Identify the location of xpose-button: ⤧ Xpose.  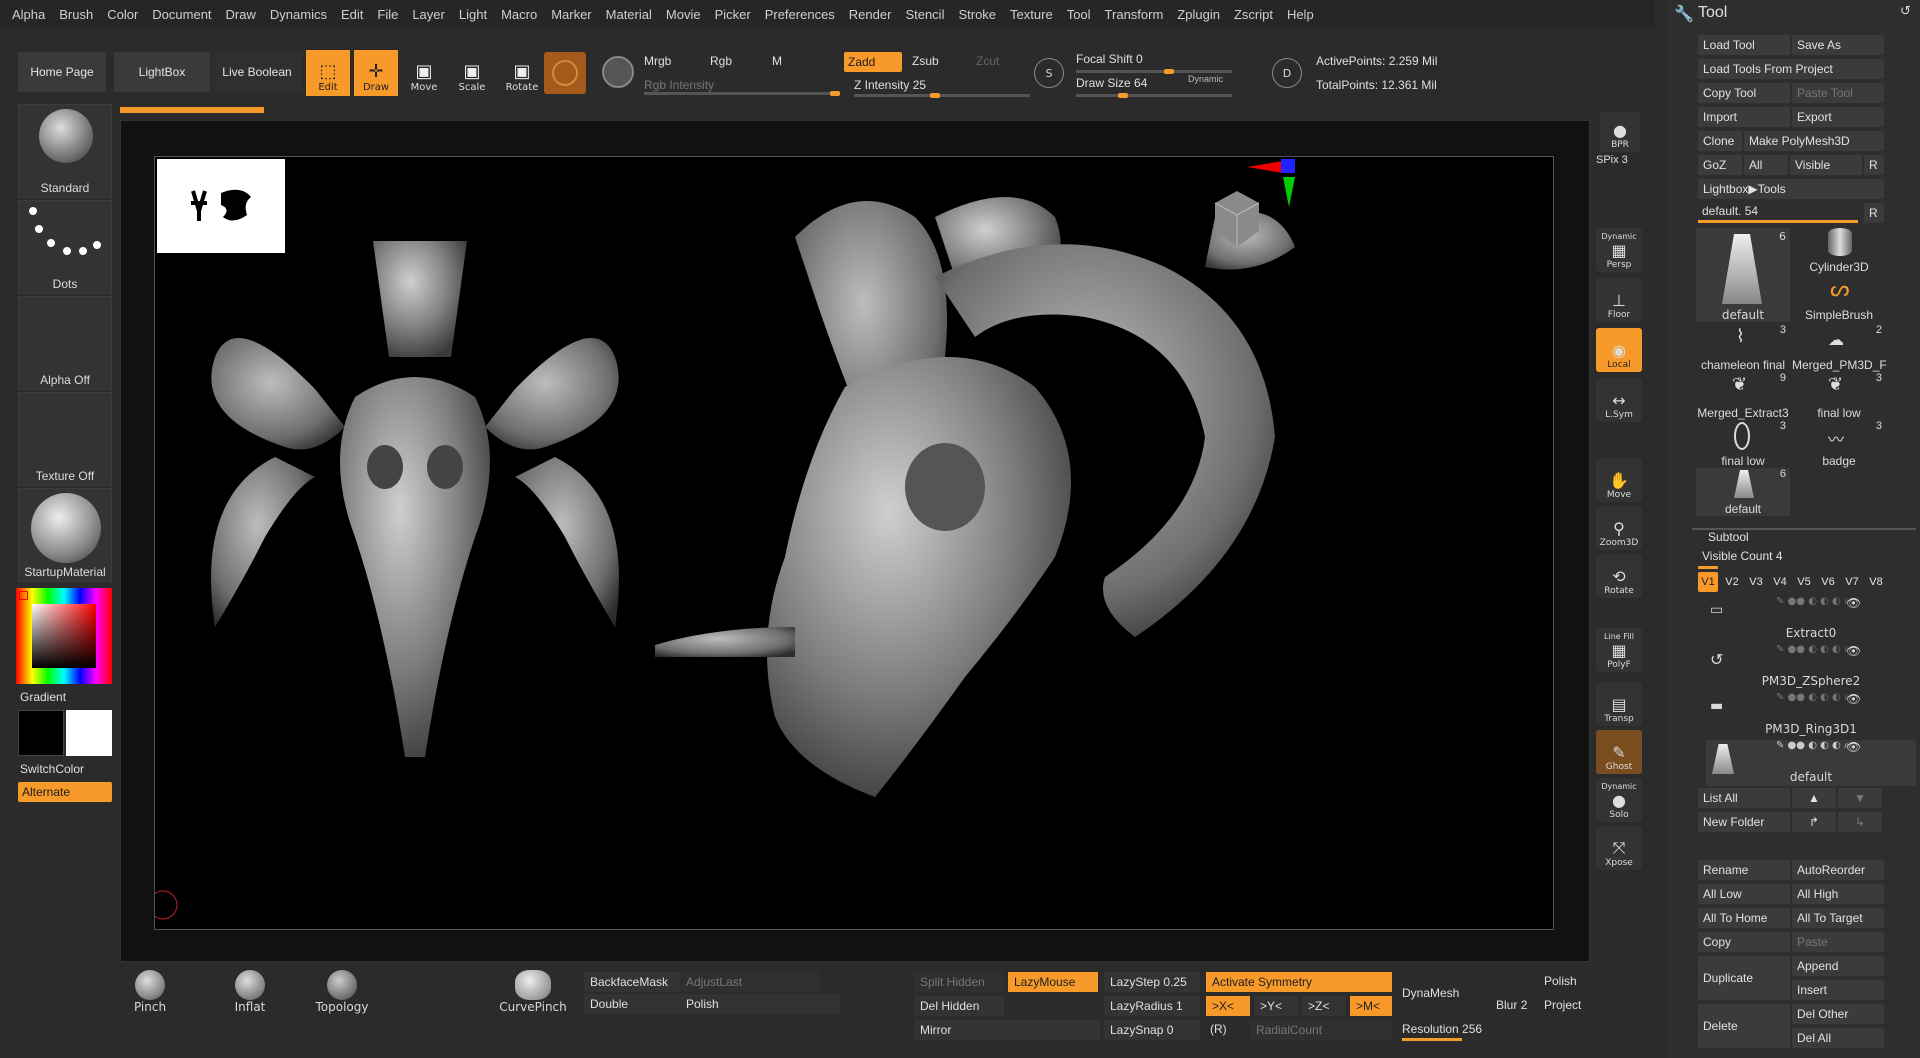
(1619, 848).